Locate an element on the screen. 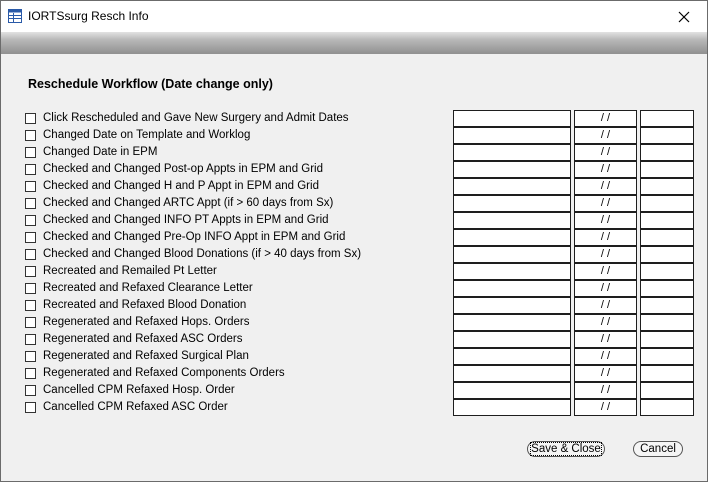 Image resolution: width=708 pixels, height=482 pixels. save-close-button: Save & Close is located at coordinates (566, 449).